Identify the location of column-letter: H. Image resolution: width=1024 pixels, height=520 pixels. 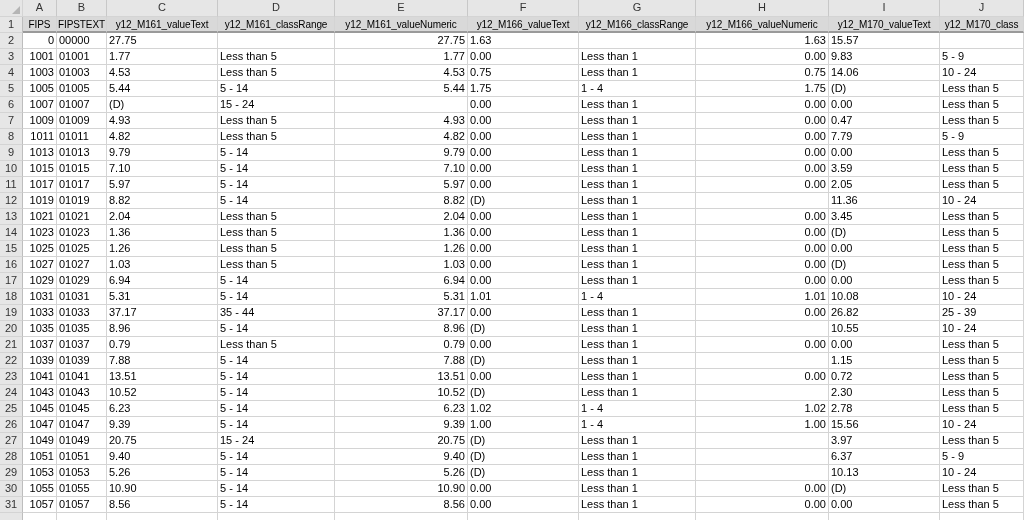
(762, 8).